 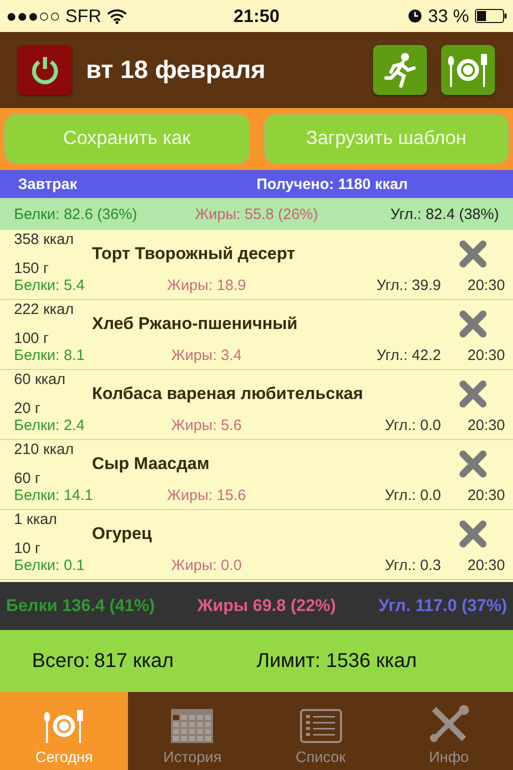 What do you see at coordinates (415, 16) in the screenshot?
I see `alarm-icon` at bounding box center [415, 16].